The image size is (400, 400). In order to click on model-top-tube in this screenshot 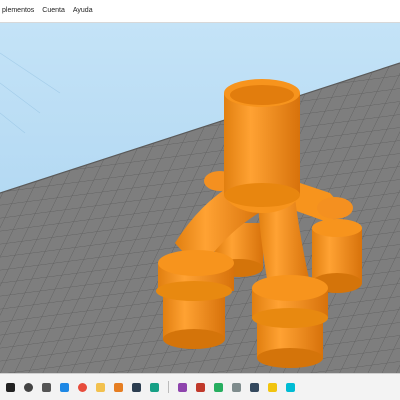, I will do `click(262, 143)`.